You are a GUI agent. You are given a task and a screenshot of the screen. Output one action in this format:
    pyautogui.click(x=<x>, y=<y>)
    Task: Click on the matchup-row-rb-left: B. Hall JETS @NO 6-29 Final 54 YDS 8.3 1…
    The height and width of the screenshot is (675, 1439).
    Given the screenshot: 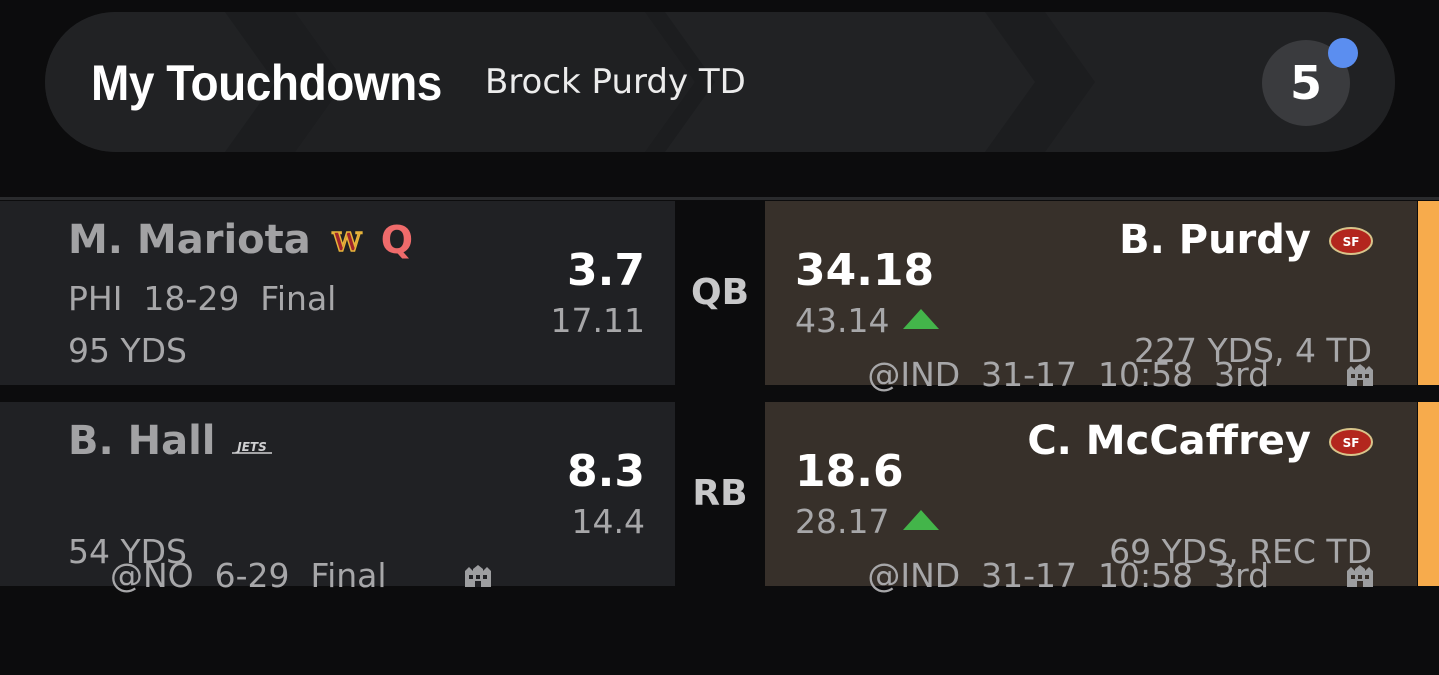 What is the action you would take?
    pyautogui.click(x=337, y=498)
    